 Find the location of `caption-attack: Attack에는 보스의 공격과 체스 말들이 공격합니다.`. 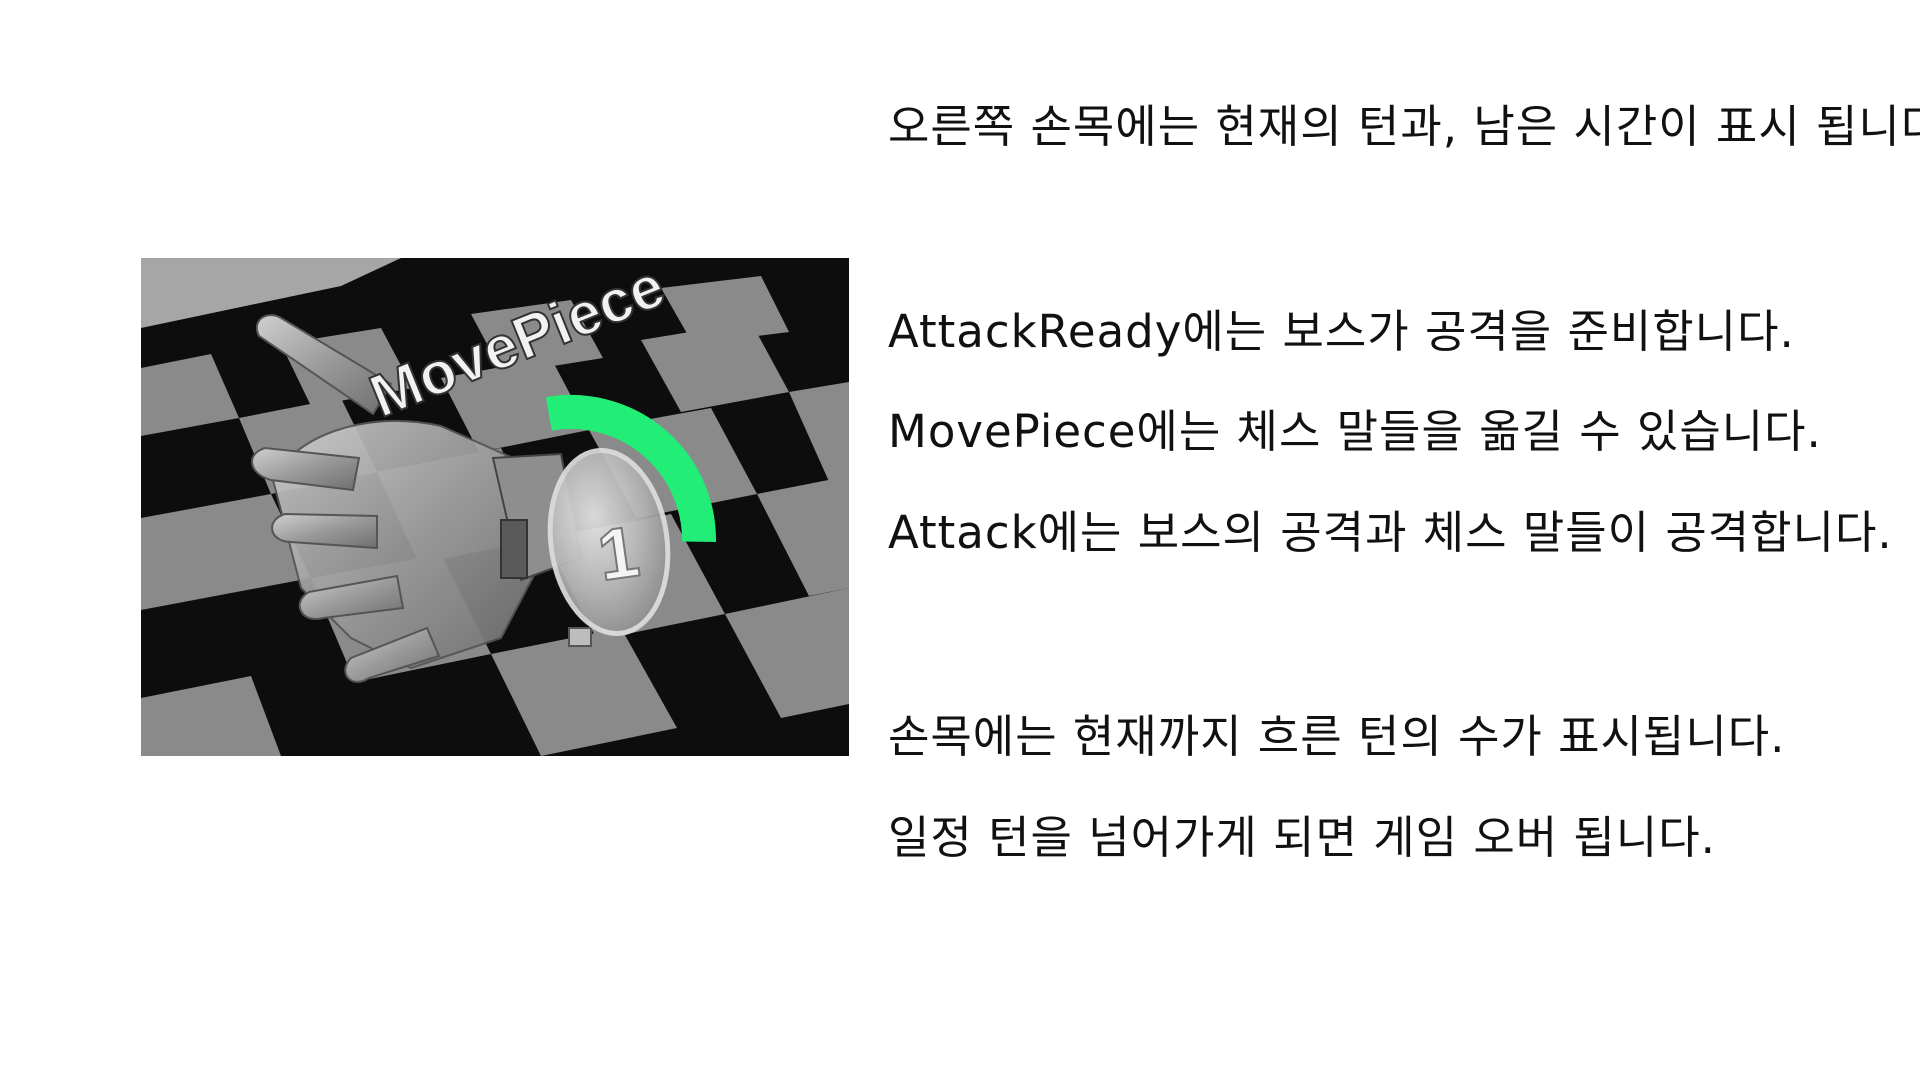

caption-attack: Attack에는 보스의 공격과 체스 말들이 공격합니다. is located at coordinates (1390, 532).